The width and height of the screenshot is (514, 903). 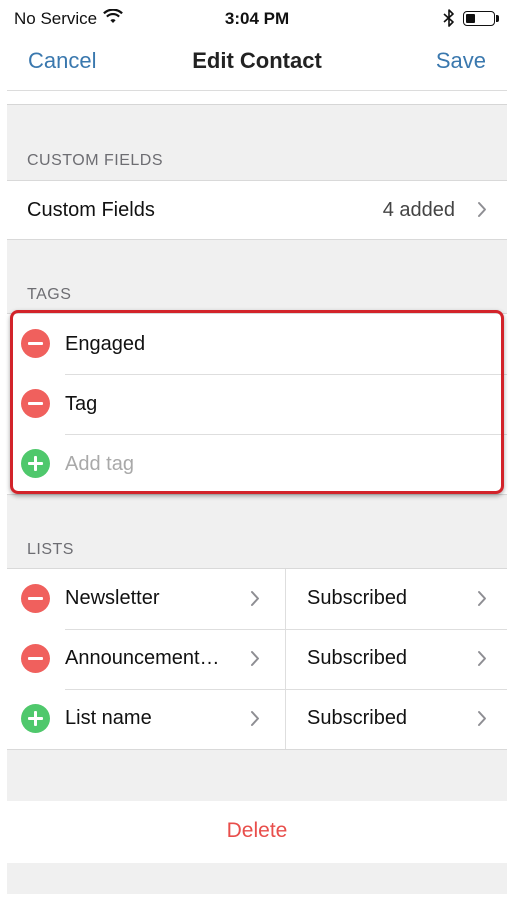 What do you see at coordinates (257, 464) in the screenshot?
I see `add-tag-row: Add tag` at bounding box center [257, 464].